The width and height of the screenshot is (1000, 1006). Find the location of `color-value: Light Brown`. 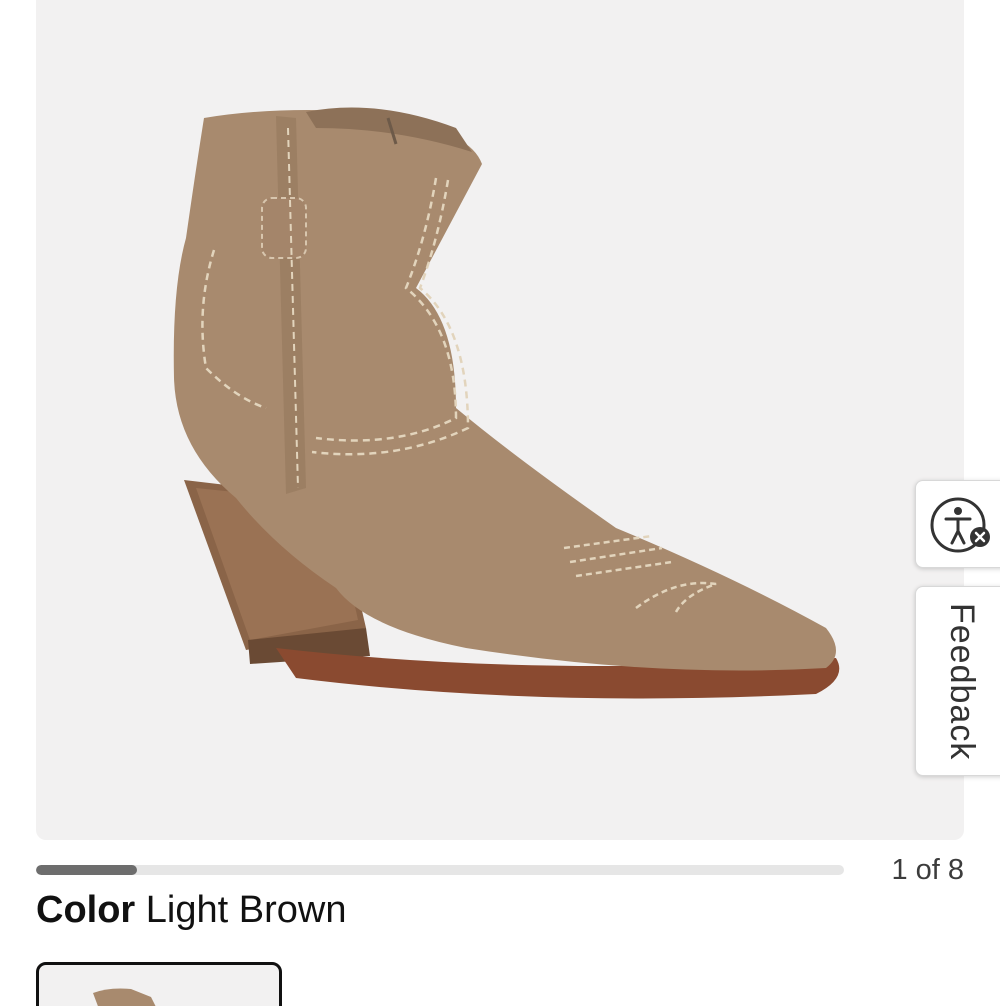

color-value: Light Brown is located at coordinates (246, 910).